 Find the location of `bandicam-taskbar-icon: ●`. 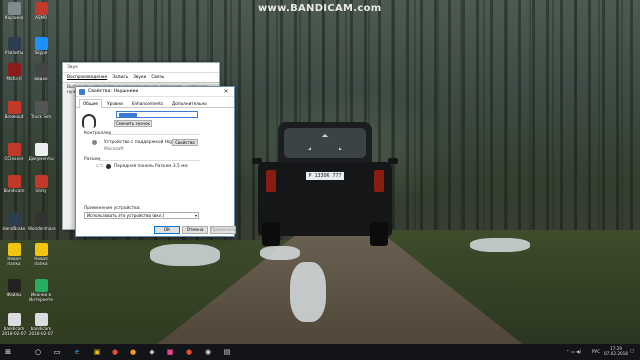

bandicam-taskbar-icon: ● is located at coordinates (189, 351).